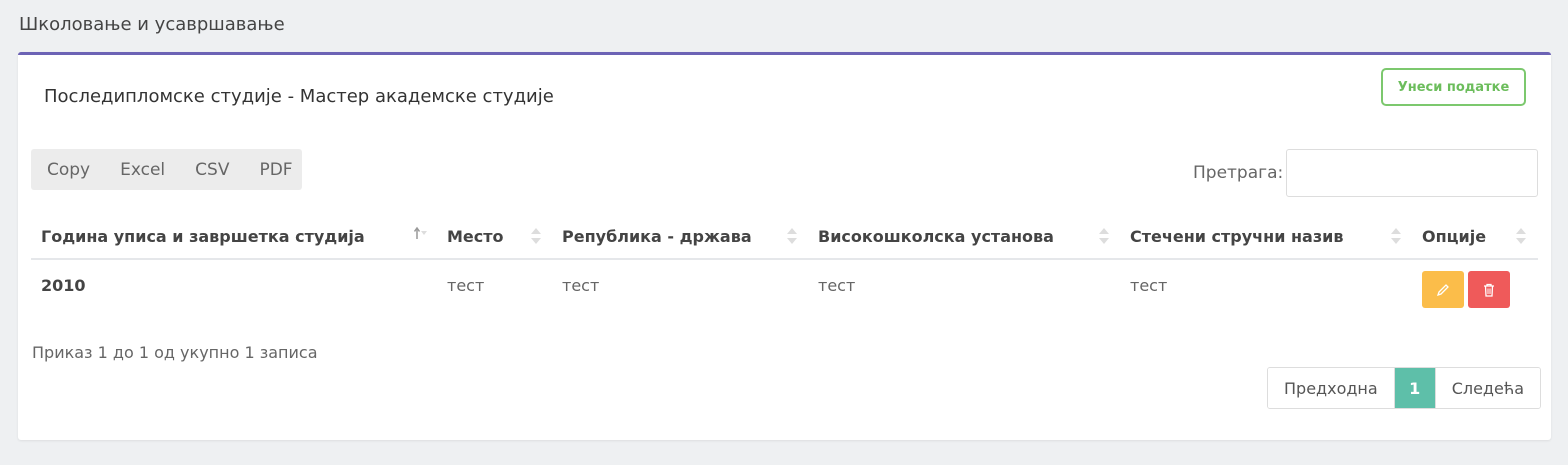 The image size is (1568, 465). What do you see at coordinates (1331, 388) in the screenshot?
I see `prev-page-button: Предходна` at bounding box center [1331, 388].